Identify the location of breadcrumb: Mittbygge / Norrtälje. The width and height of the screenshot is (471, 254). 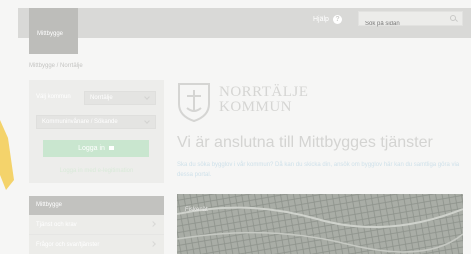
(56, 66).